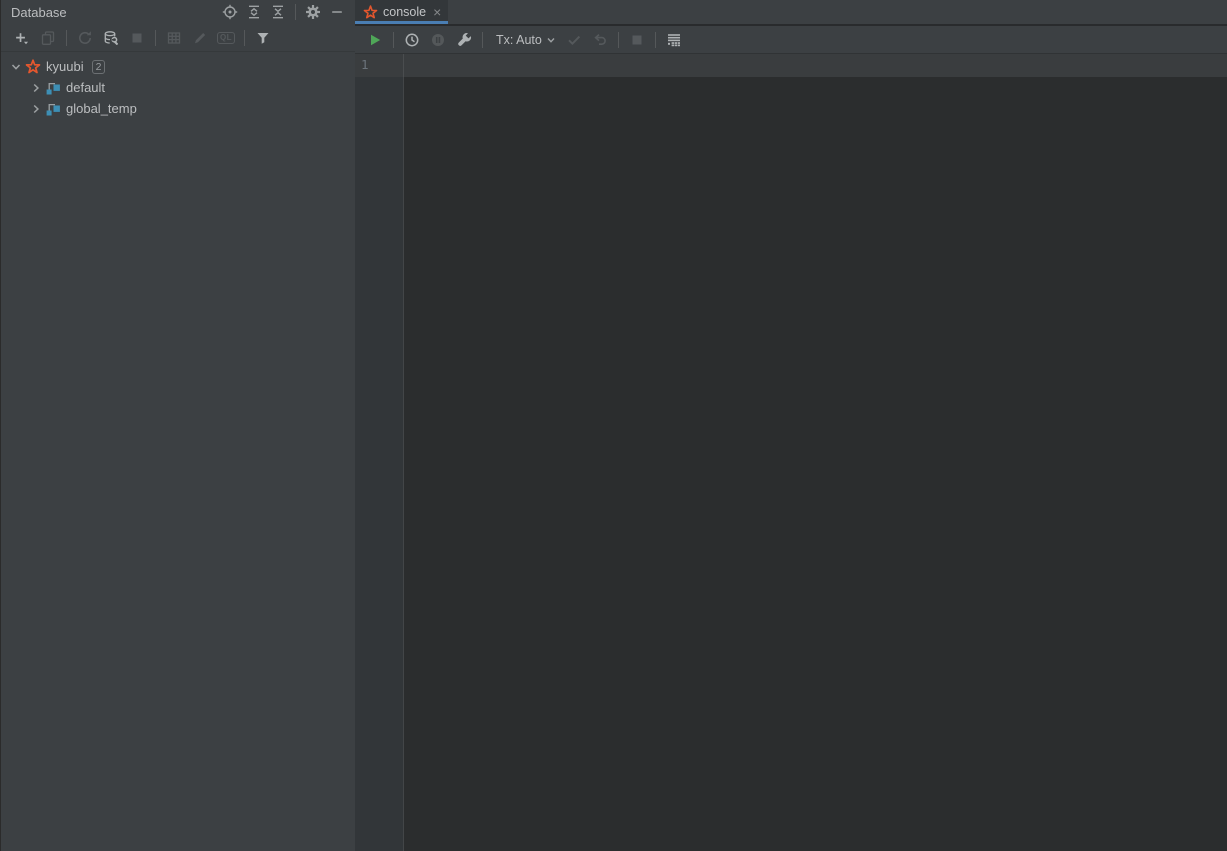 The width and height of the screenshot is (1227, 851). Describe the element at coordinates (405, 12) in the screenshot. I see `tab-label: console` at that location.